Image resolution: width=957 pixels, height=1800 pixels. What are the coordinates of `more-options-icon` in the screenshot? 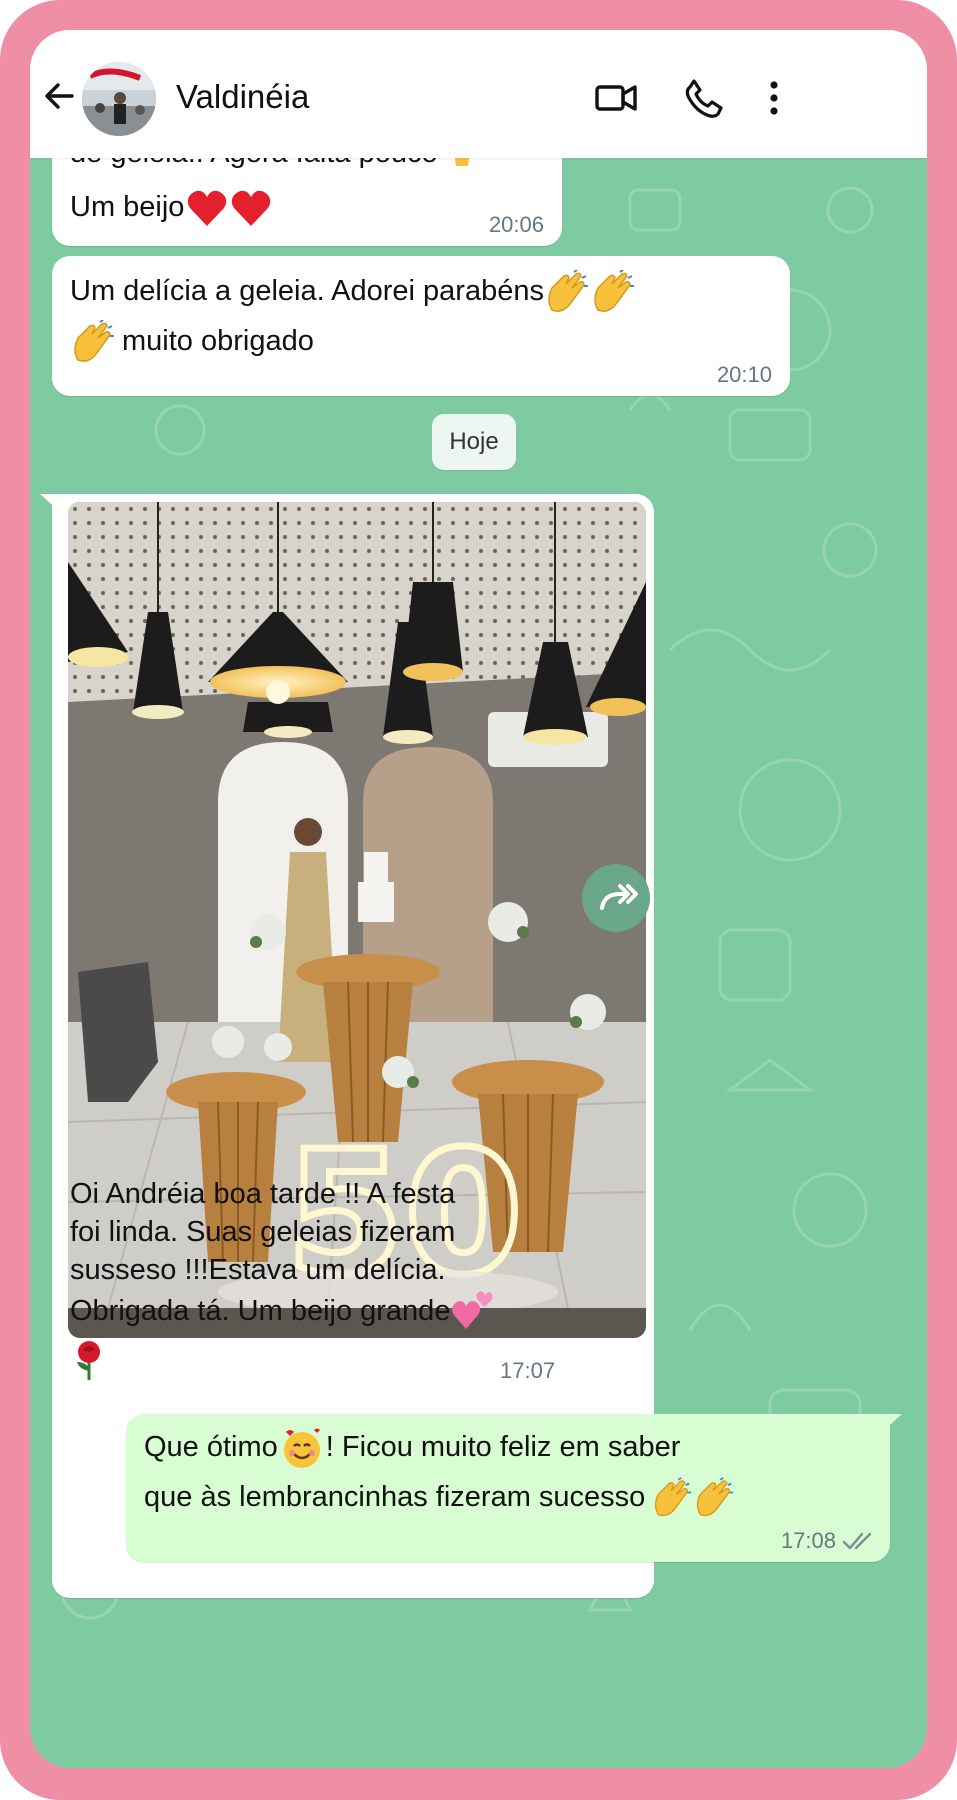 It's located at (774, 98).